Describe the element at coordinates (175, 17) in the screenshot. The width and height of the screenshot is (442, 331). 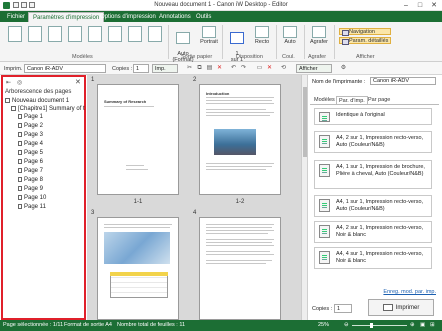
I see `tab-annotations: Annotations` at that location.